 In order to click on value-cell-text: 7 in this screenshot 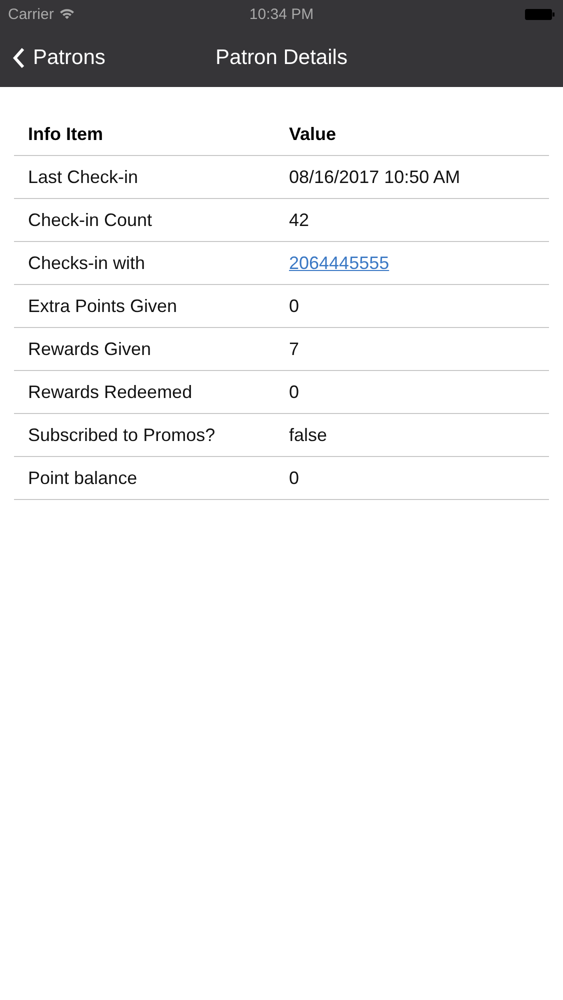, I will do `click(294, 349)`.